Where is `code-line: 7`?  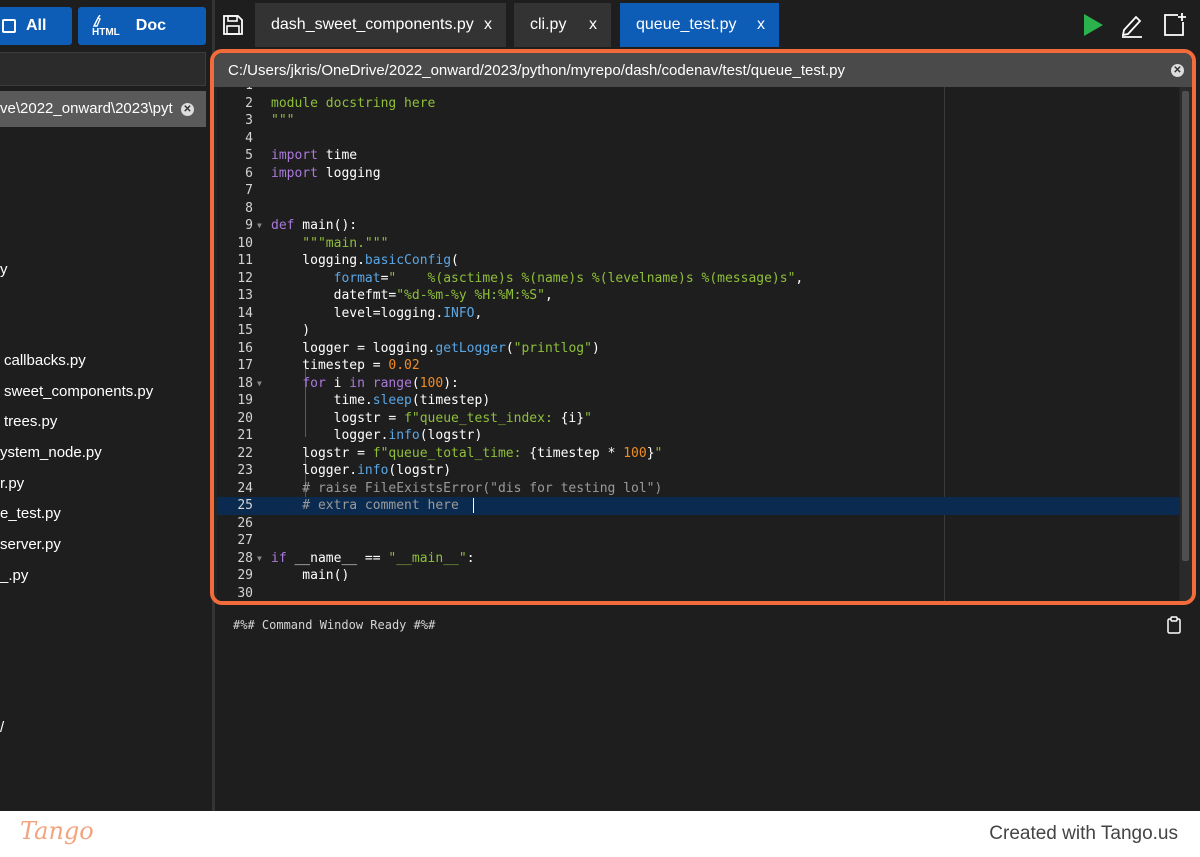 code-line: 7 is located at coordinates (249, 190).